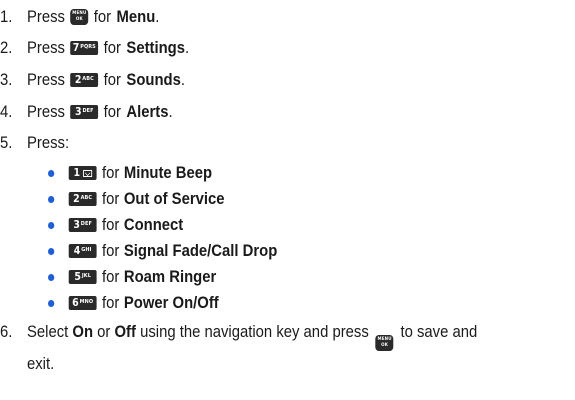 Image resolution: width=575 pixels, height=400 pixels. I want to click on option-on: On, so click(83, 332).